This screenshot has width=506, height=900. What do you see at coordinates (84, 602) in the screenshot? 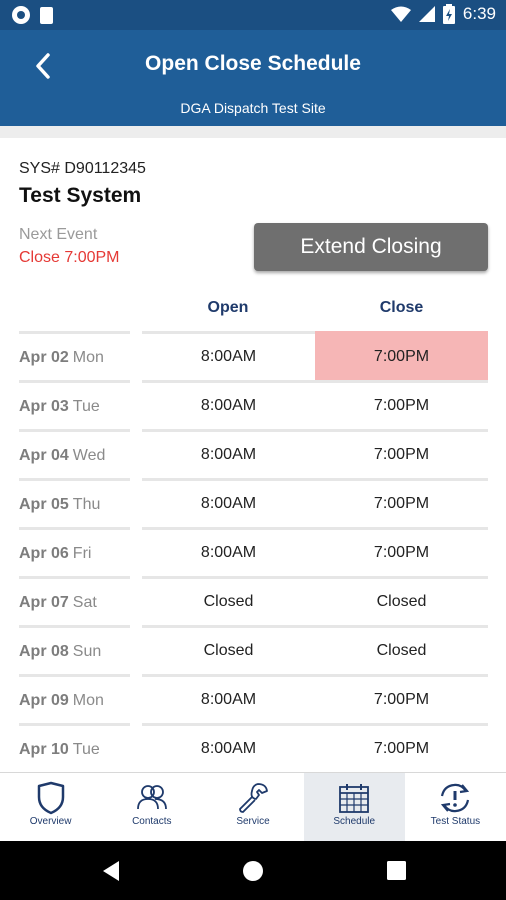
I see `row-weekday: Sat` at bounding box center [84, 602].